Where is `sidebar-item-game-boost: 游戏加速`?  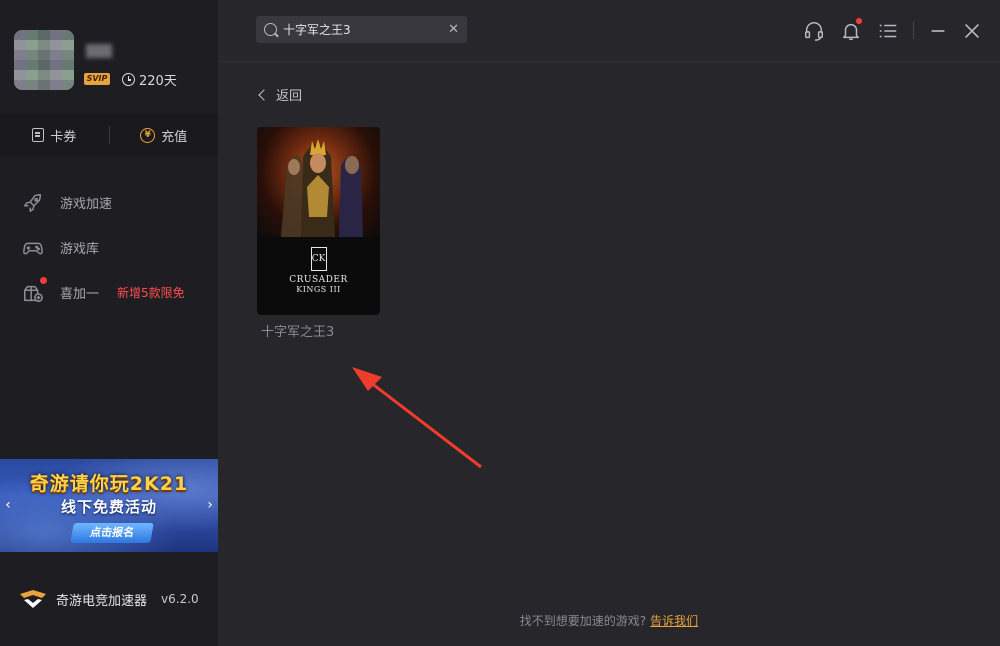
sidebar-item-game-boost: 游戏加速 is located at coordinates (109, 202).